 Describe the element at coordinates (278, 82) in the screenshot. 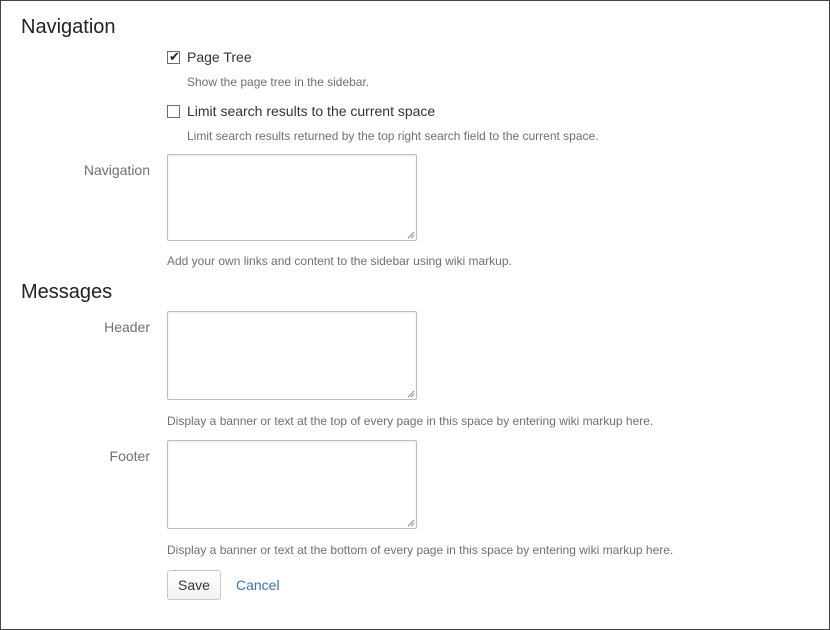

I see `page-tree-description: Show the page tree in the sidebar.` at that location.